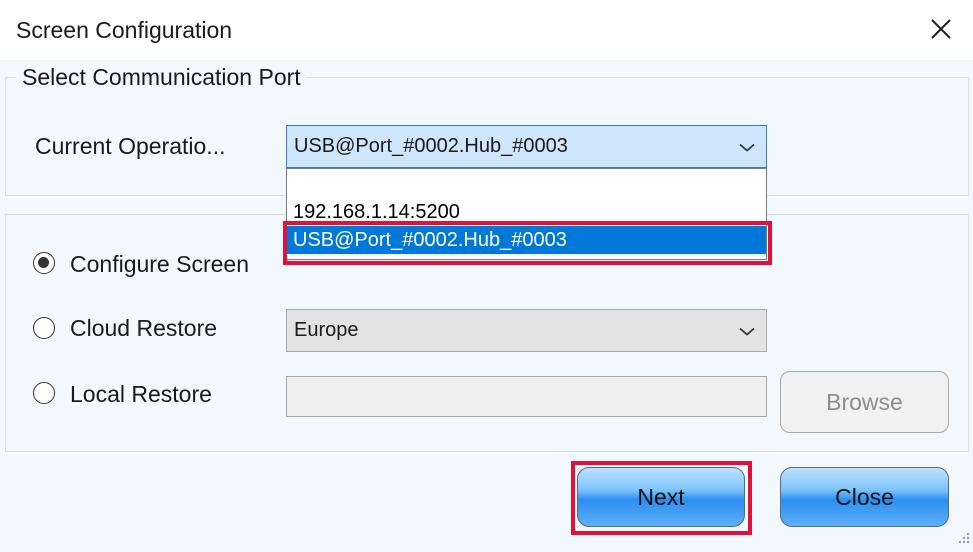 The height and width of the screenshot is (552, 973). Describe the element at coordinates (486, 30) in the screenshot. I see `title-bar: Screen Configuration` at that location.